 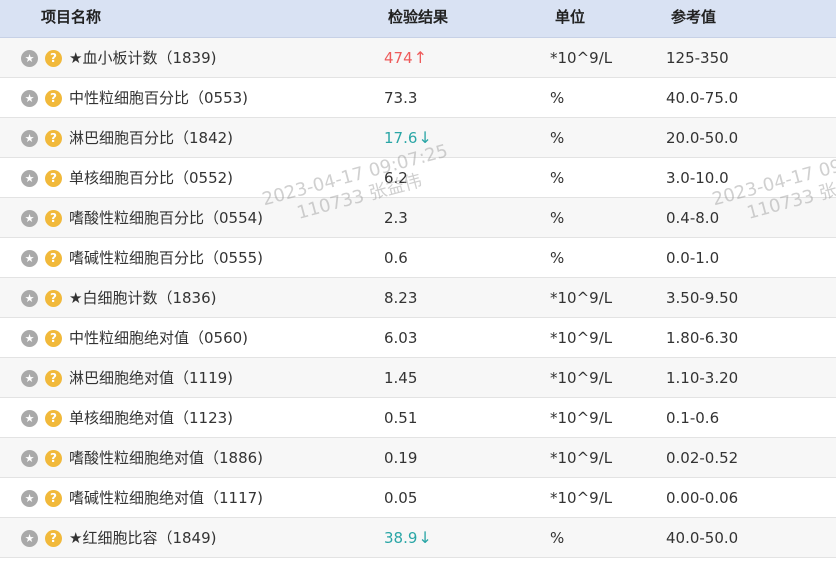 I want to click on test-reference: 125-350, so click(x=697, y=58).